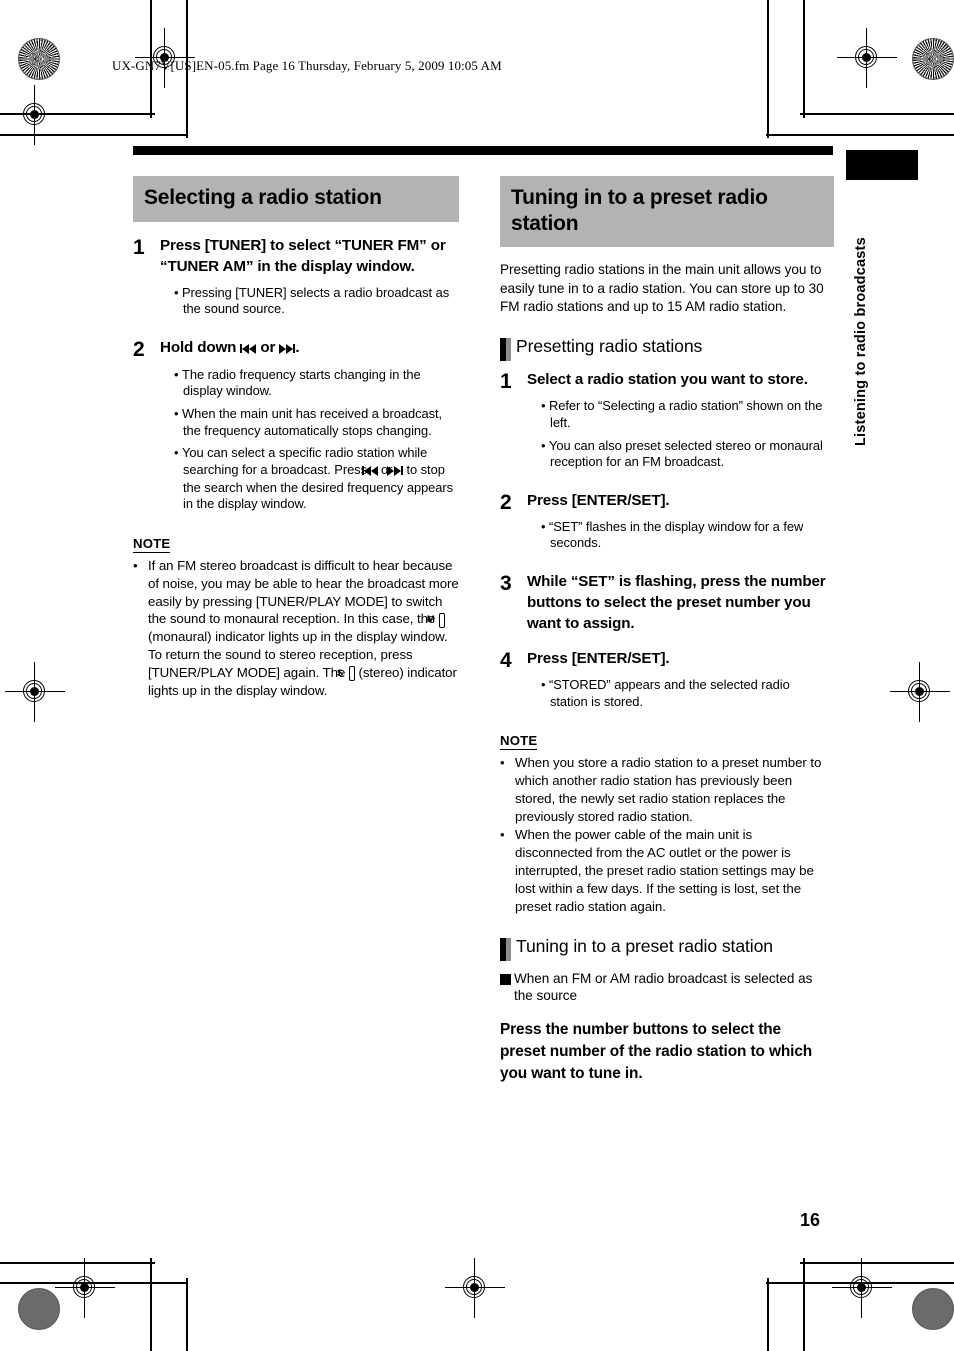  I want to click on page-number: 16, so click(810, 1220).